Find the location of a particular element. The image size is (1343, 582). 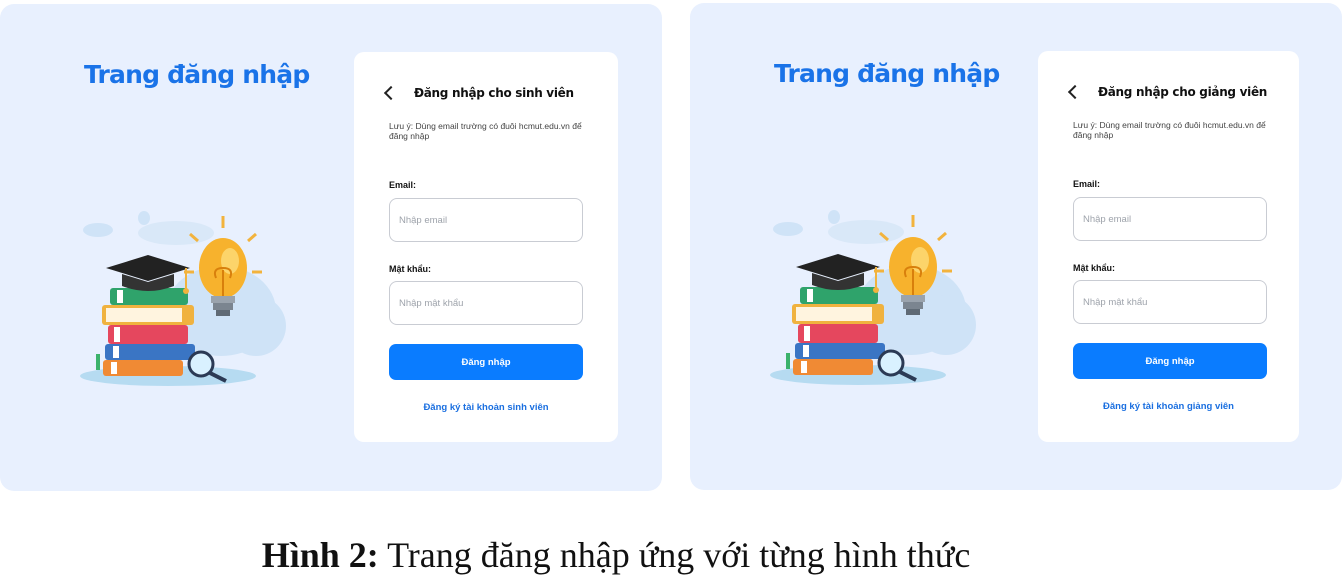

card-header: Đăng nhập cho sinh viên is located at coordinates (478, 93).